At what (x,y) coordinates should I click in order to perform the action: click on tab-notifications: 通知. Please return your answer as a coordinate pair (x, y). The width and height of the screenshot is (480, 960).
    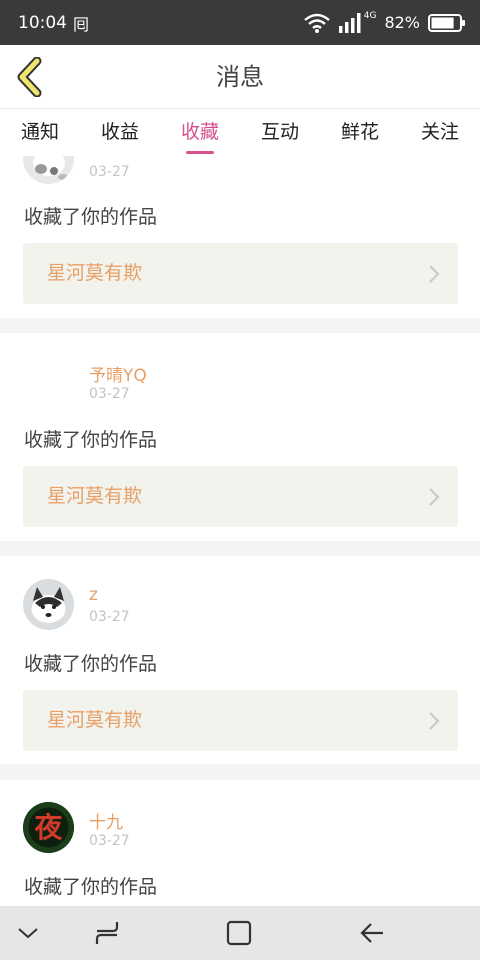
    Looking at the image, I should click on (40, 133).